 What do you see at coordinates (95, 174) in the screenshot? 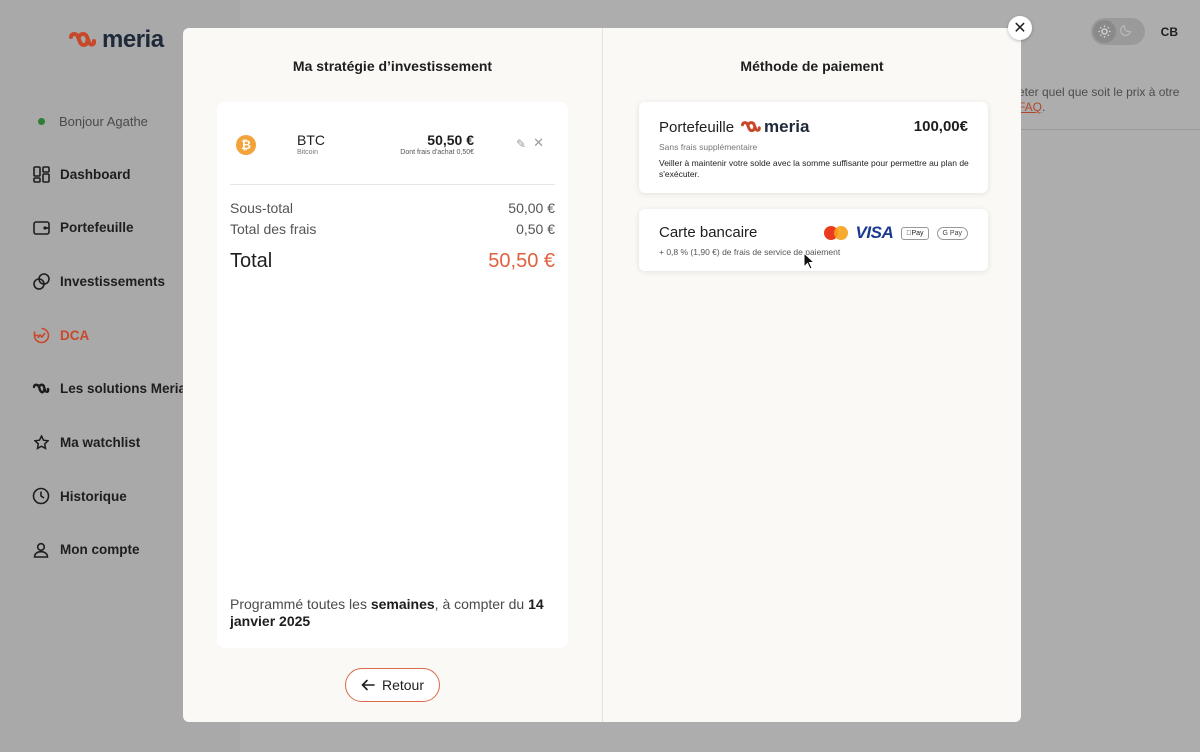
I see `sidebar-item-label: Dashboard` at bounding box center [95, 174].